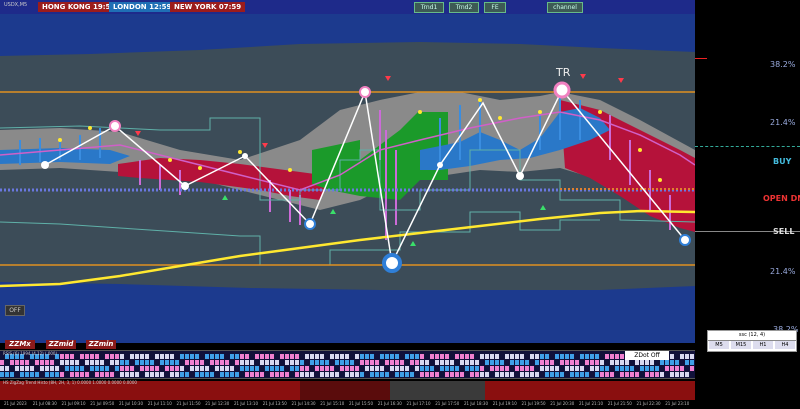 This screenshot has width=800, height=409. What do you see at coordinates (246, 403) in the screenshot?
I see `time-label: 21 Jul 13:10` at bounding box center [246, 403].